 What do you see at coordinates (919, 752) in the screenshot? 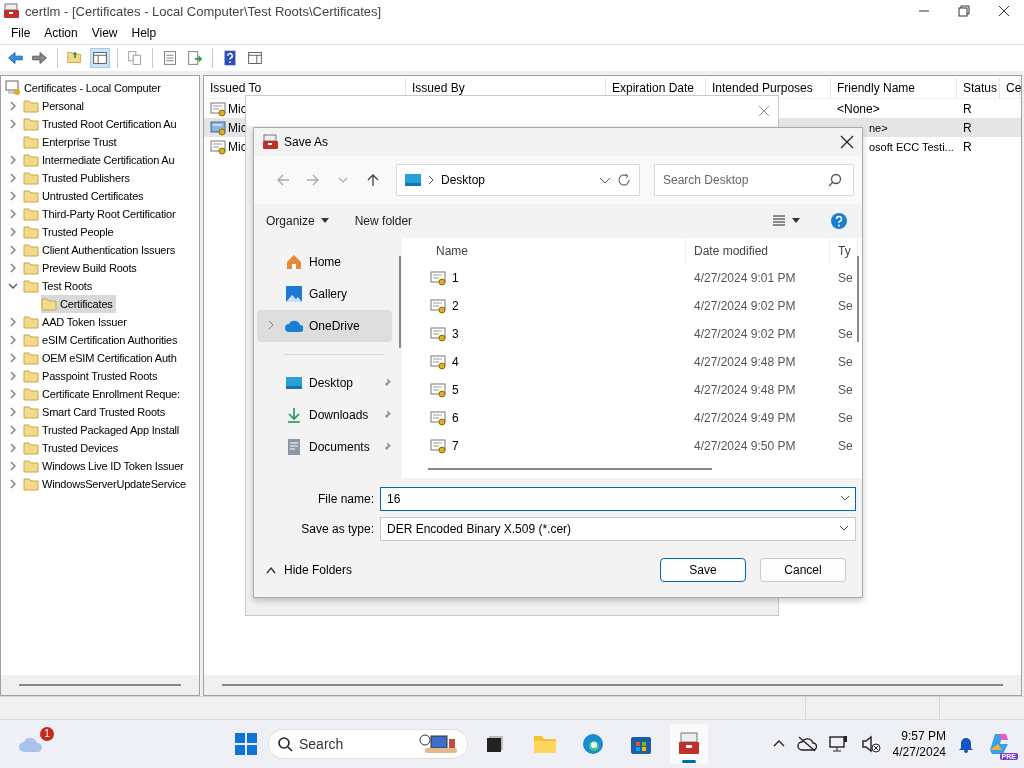
I see `clock-date: 4/27/2024` at bounding box center [919, 752].